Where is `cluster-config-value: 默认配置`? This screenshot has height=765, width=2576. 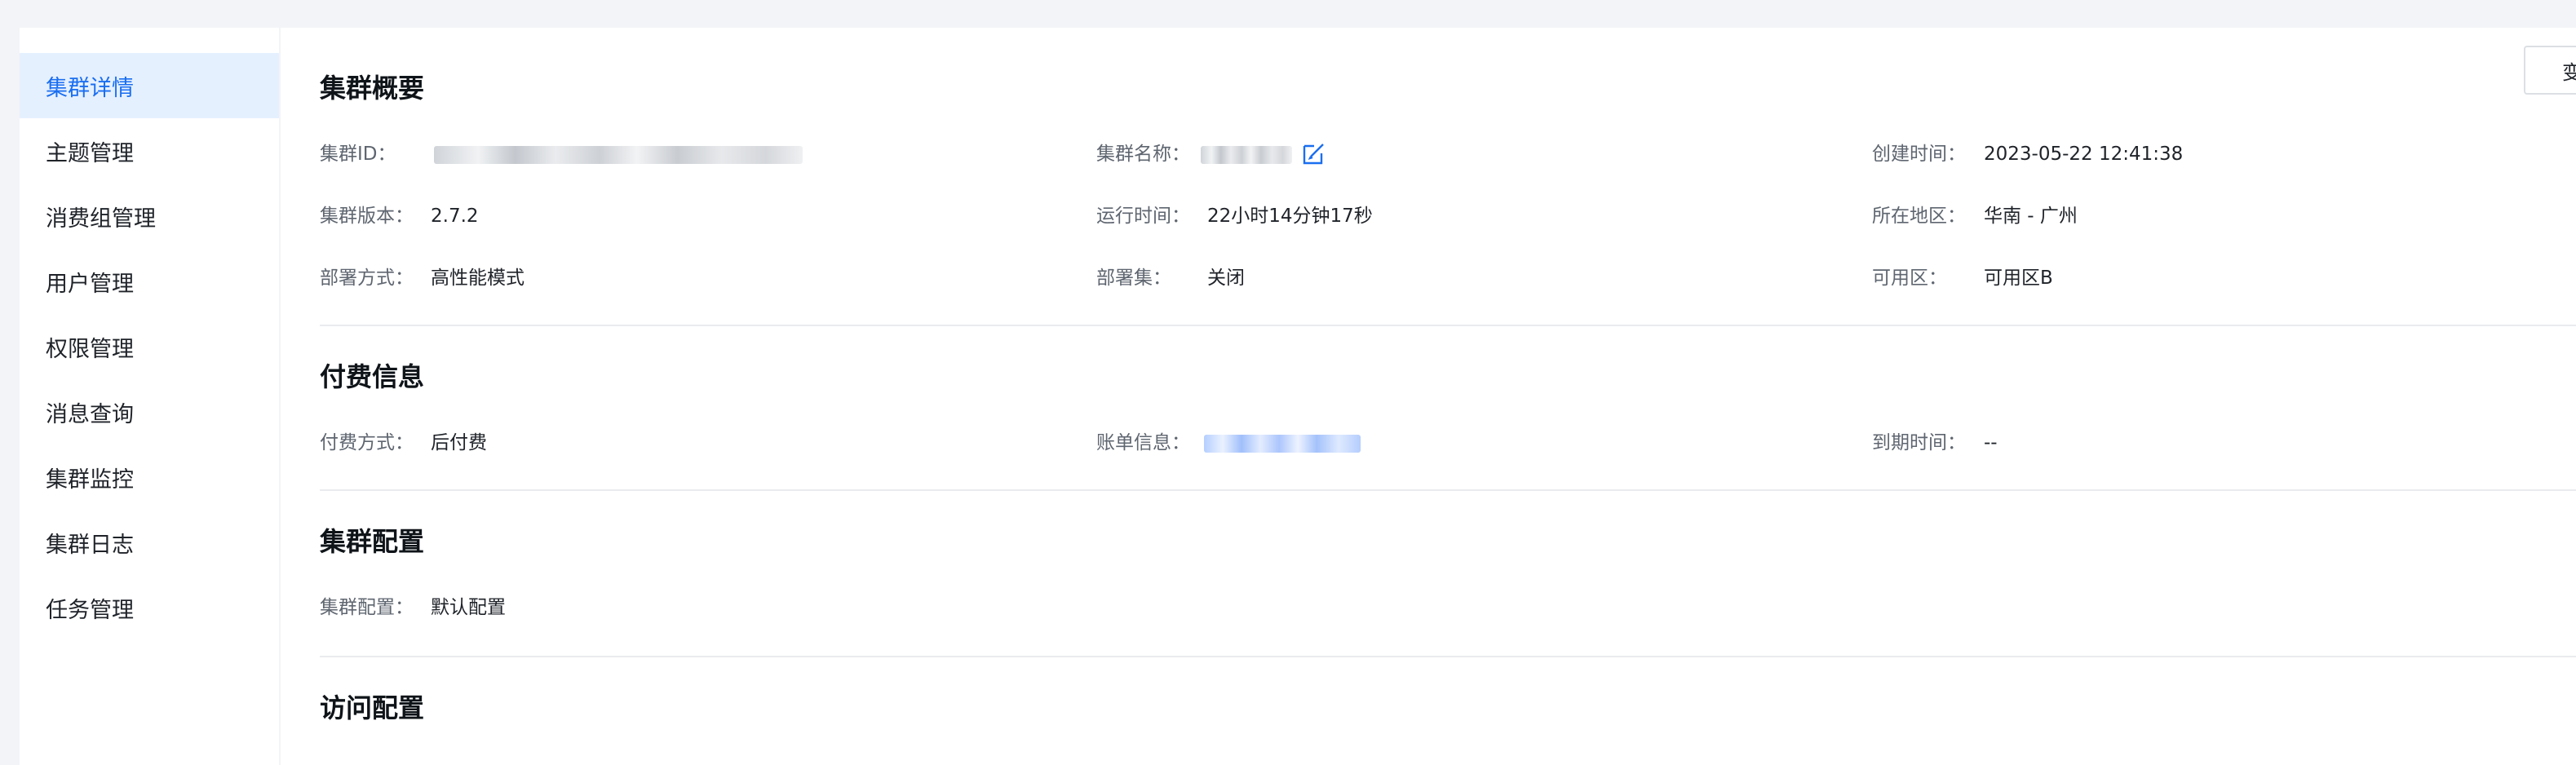
cluster-config-value: 默认配置 is located at coordinates (468, 608).